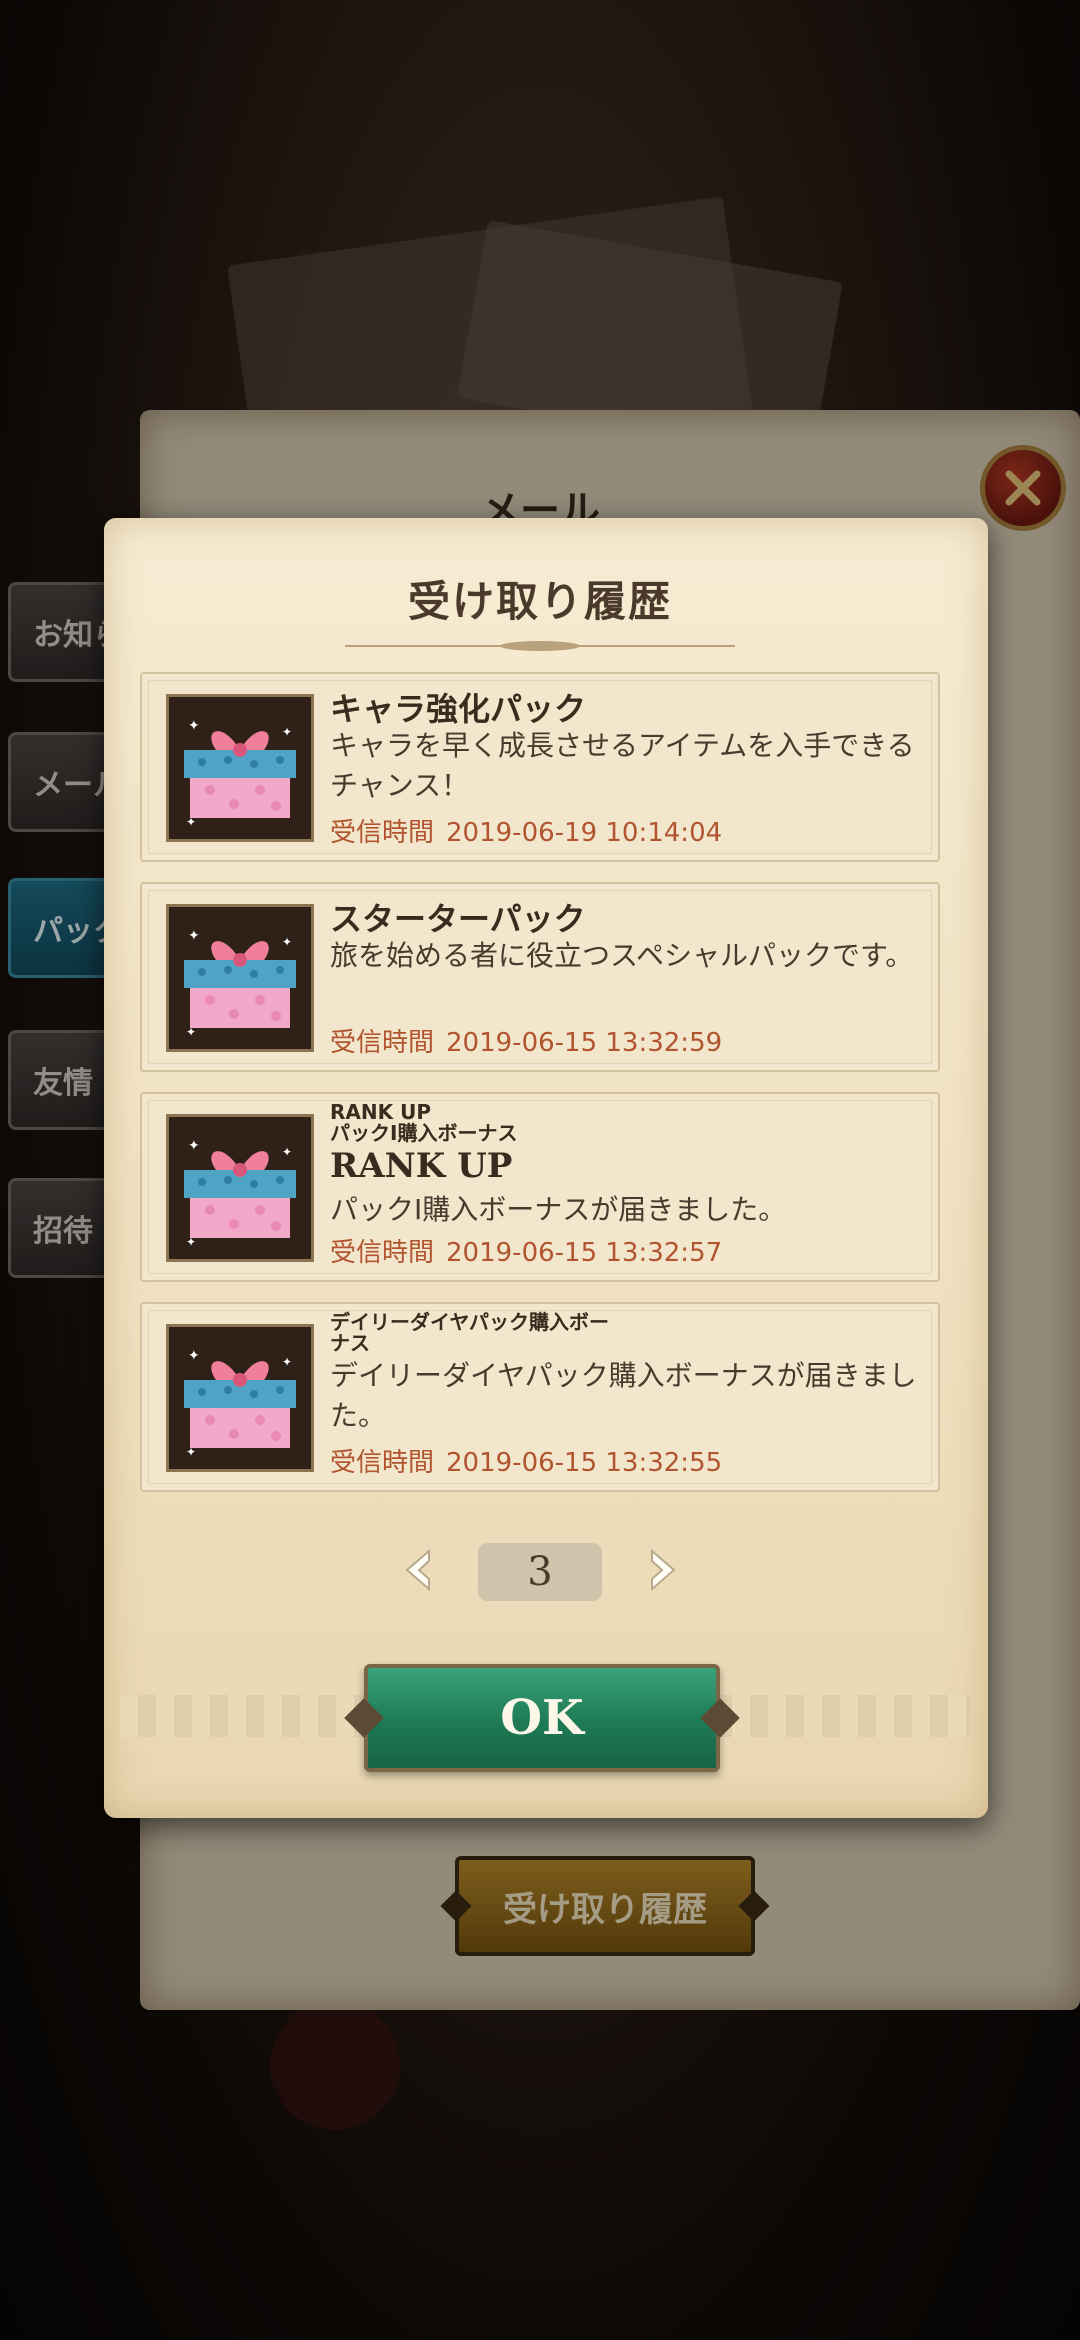 Image resolution: width=1080 pixels, height=2340 pixels. Describe the element at coordinates (558, 1209) in the screenshot. I see `item-description: パックⅠ購入ボーナスが届きました。` at that location.